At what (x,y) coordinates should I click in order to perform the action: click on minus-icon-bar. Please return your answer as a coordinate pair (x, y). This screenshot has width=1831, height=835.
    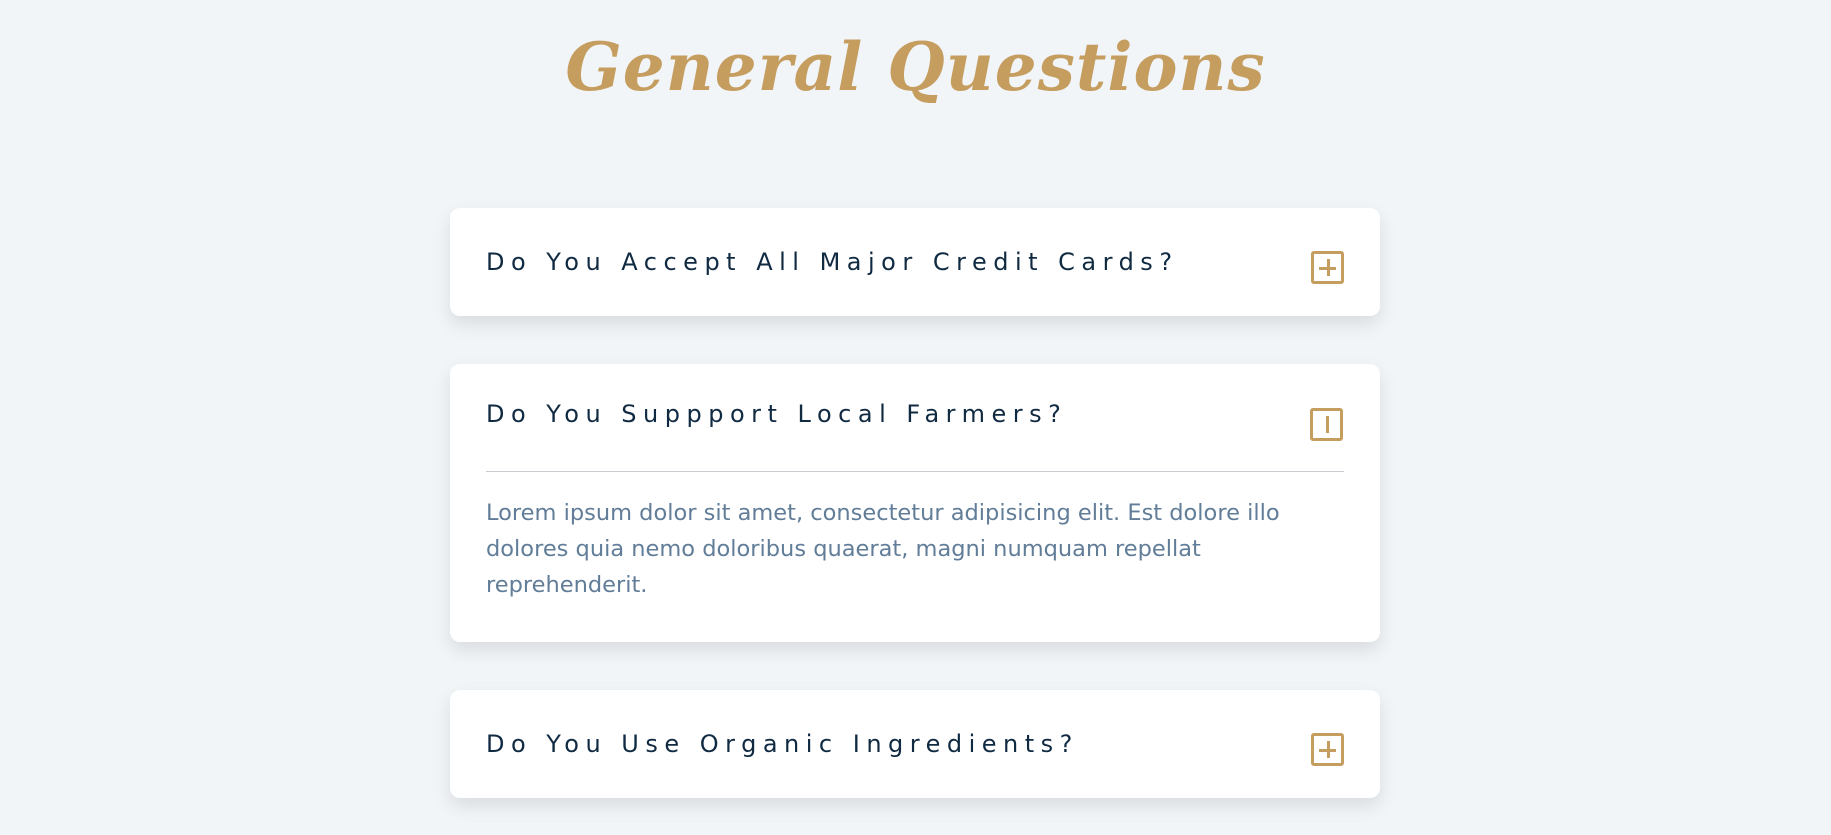
    Looking at the image, I should click on (1327, 424).